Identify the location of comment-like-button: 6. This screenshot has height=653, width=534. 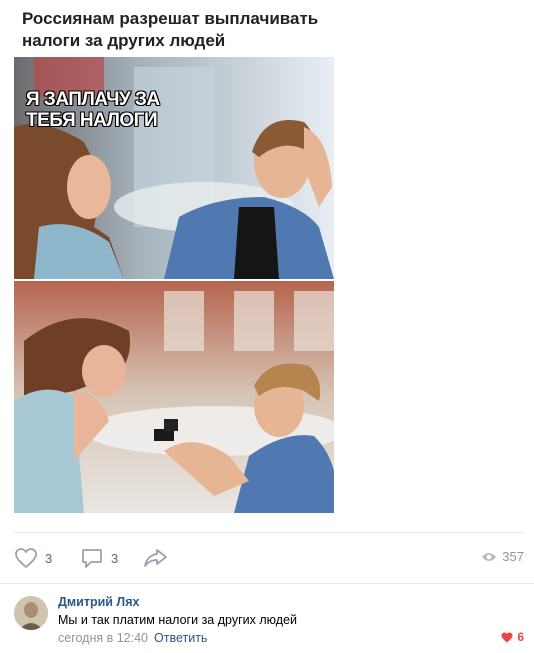
(512, 637).